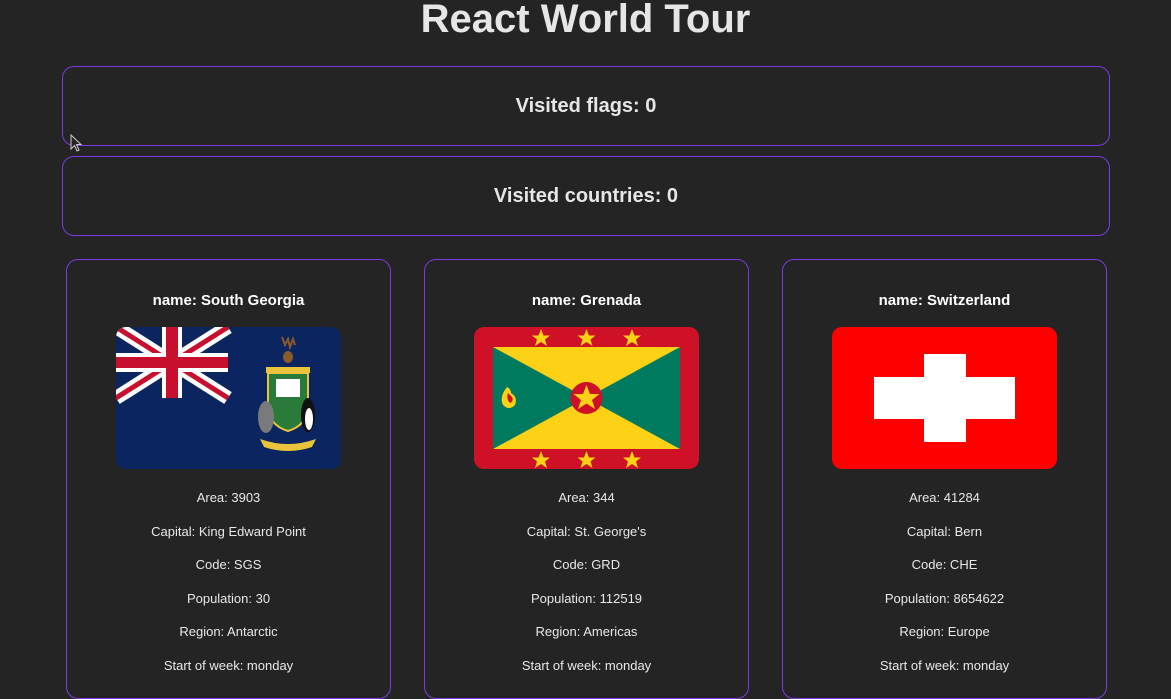  I want to click on country-region: Region: Antarctic, so click(228, 631).